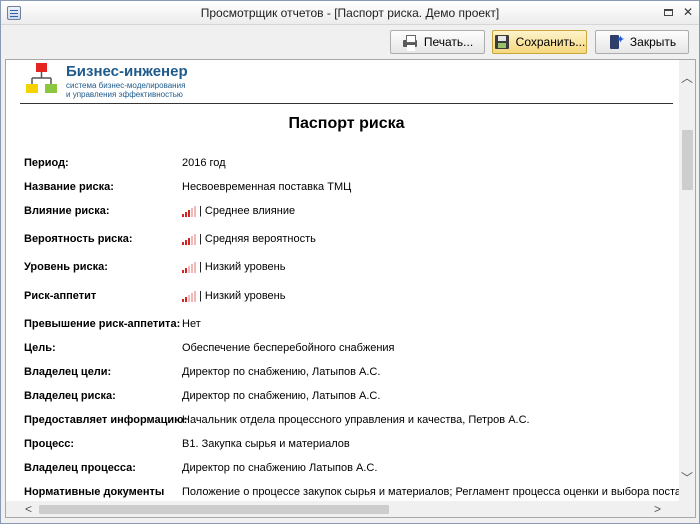  I want to click on scroll-right-arrow-icon: >, so click(657, 509).